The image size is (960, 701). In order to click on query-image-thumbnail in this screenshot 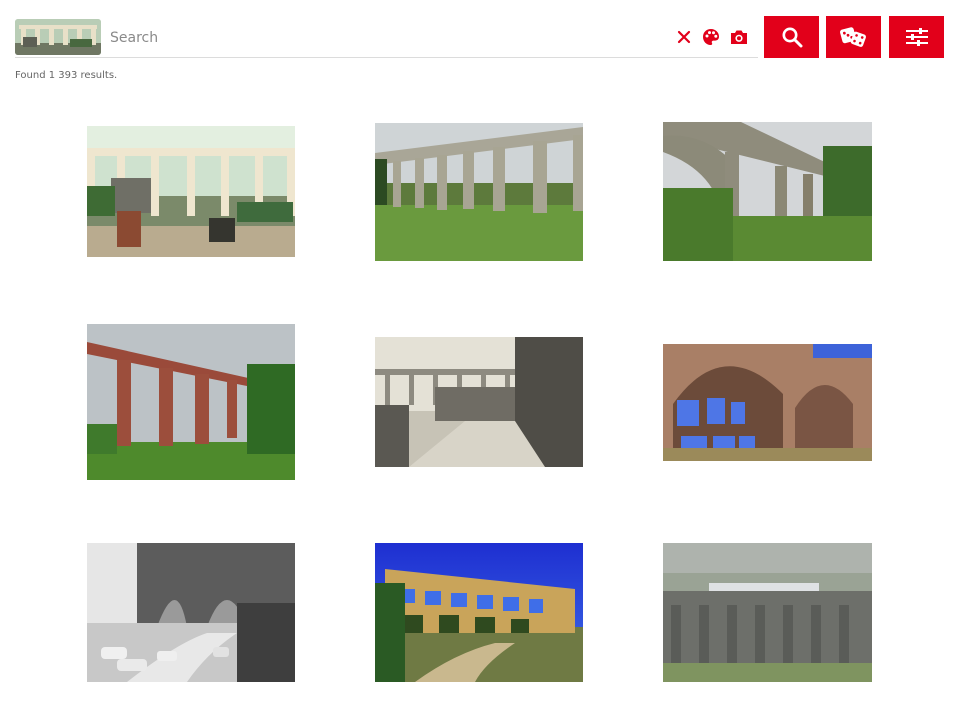, I will do `click(58, 37)`.